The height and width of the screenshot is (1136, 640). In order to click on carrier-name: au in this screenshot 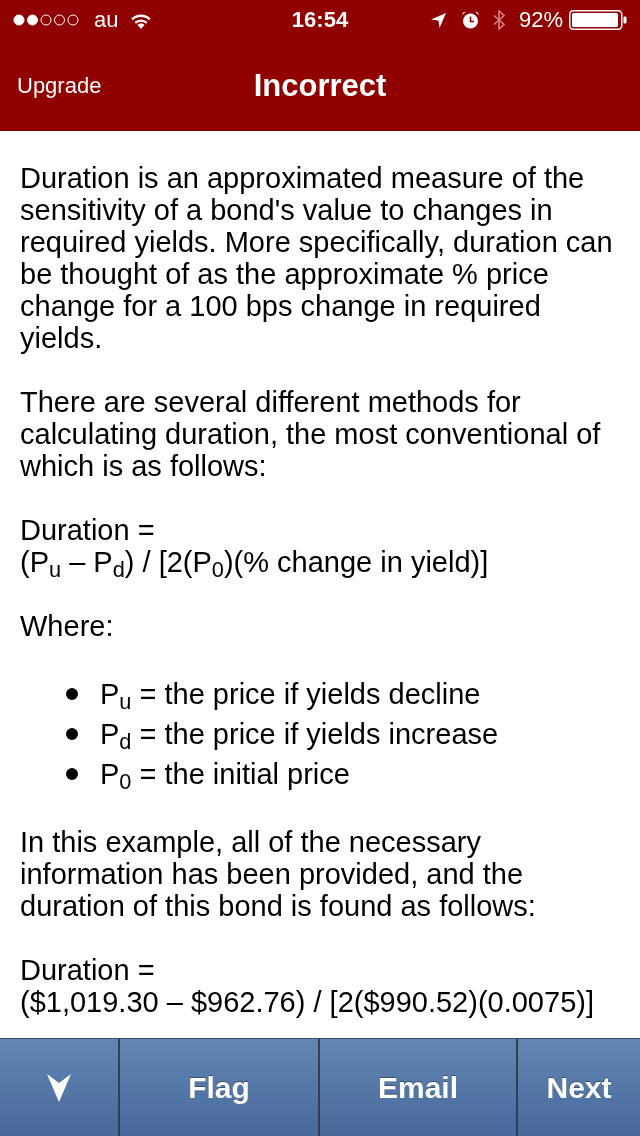, I will do `click(106, 20)`.